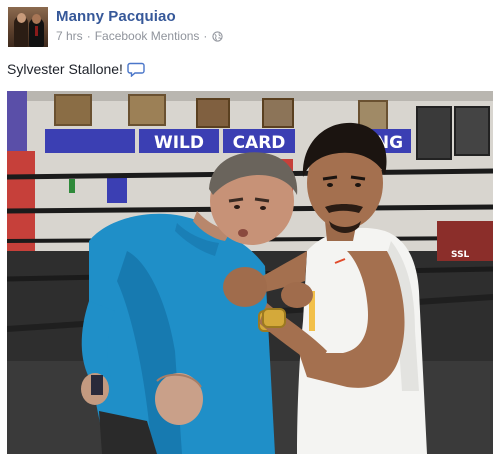  Describe the element at coordinates (69, 36) in the screenshot. I see `post-timestamp: 7 hrs` at that location.